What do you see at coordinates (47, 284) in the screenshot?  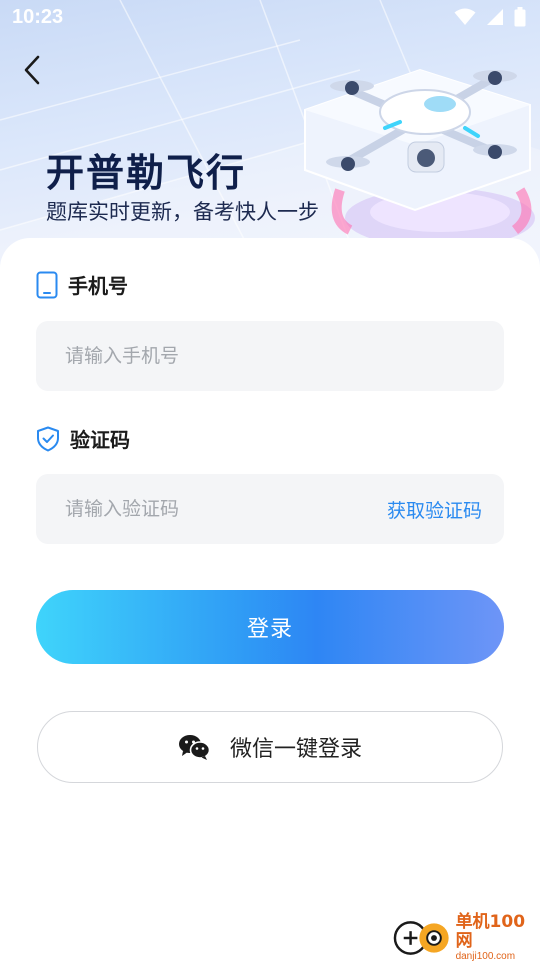 I see `phone-icon` at bounding box center [47, 284].